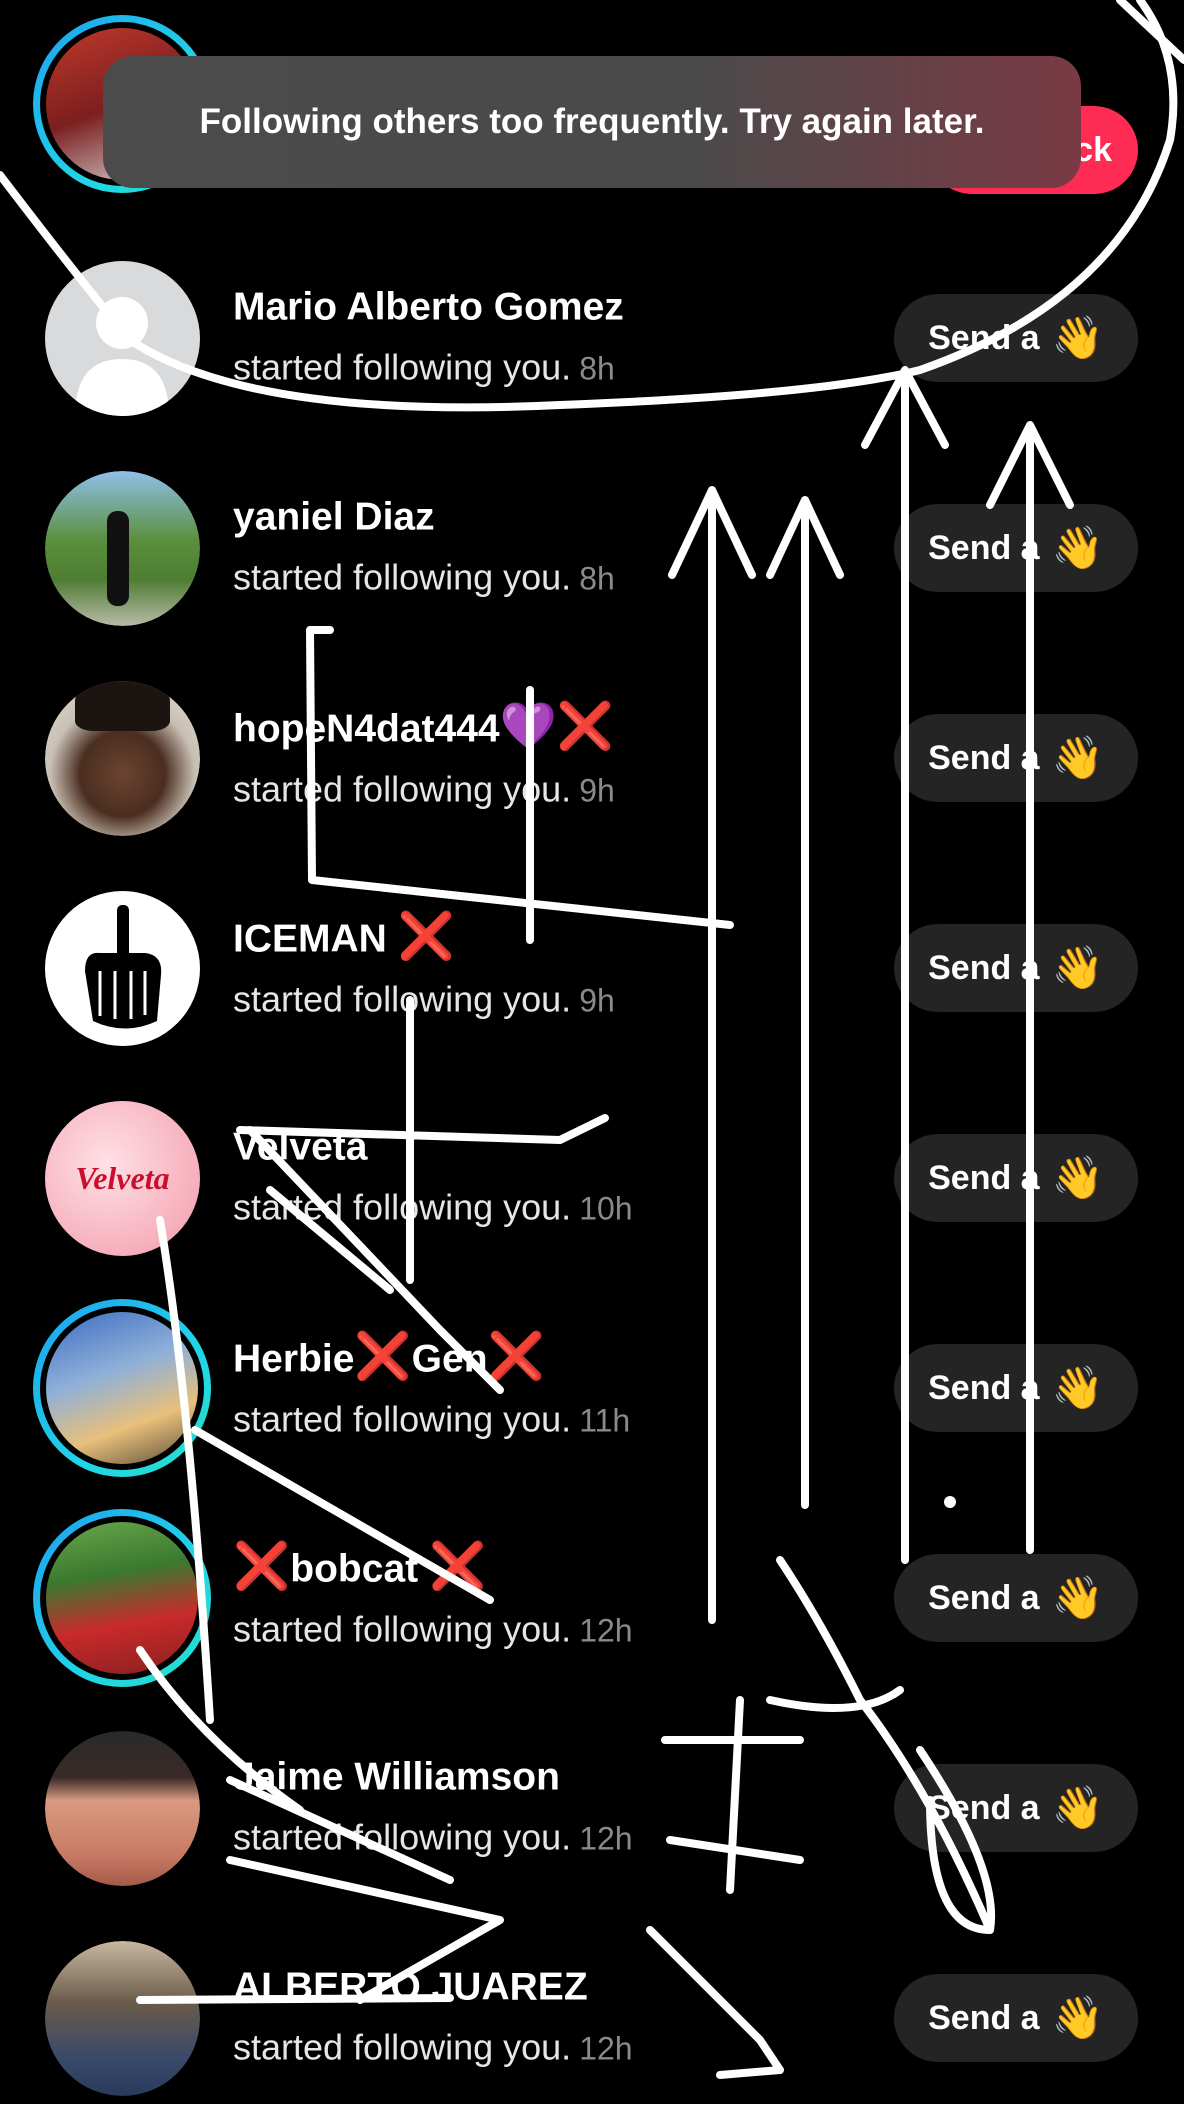 The height and width of the screenshot is (2104, 1184). What do you see at coordinates (424, 518) in the screenshot?
I see `username: yaniel Diaz` at bounding box center [424, 518].